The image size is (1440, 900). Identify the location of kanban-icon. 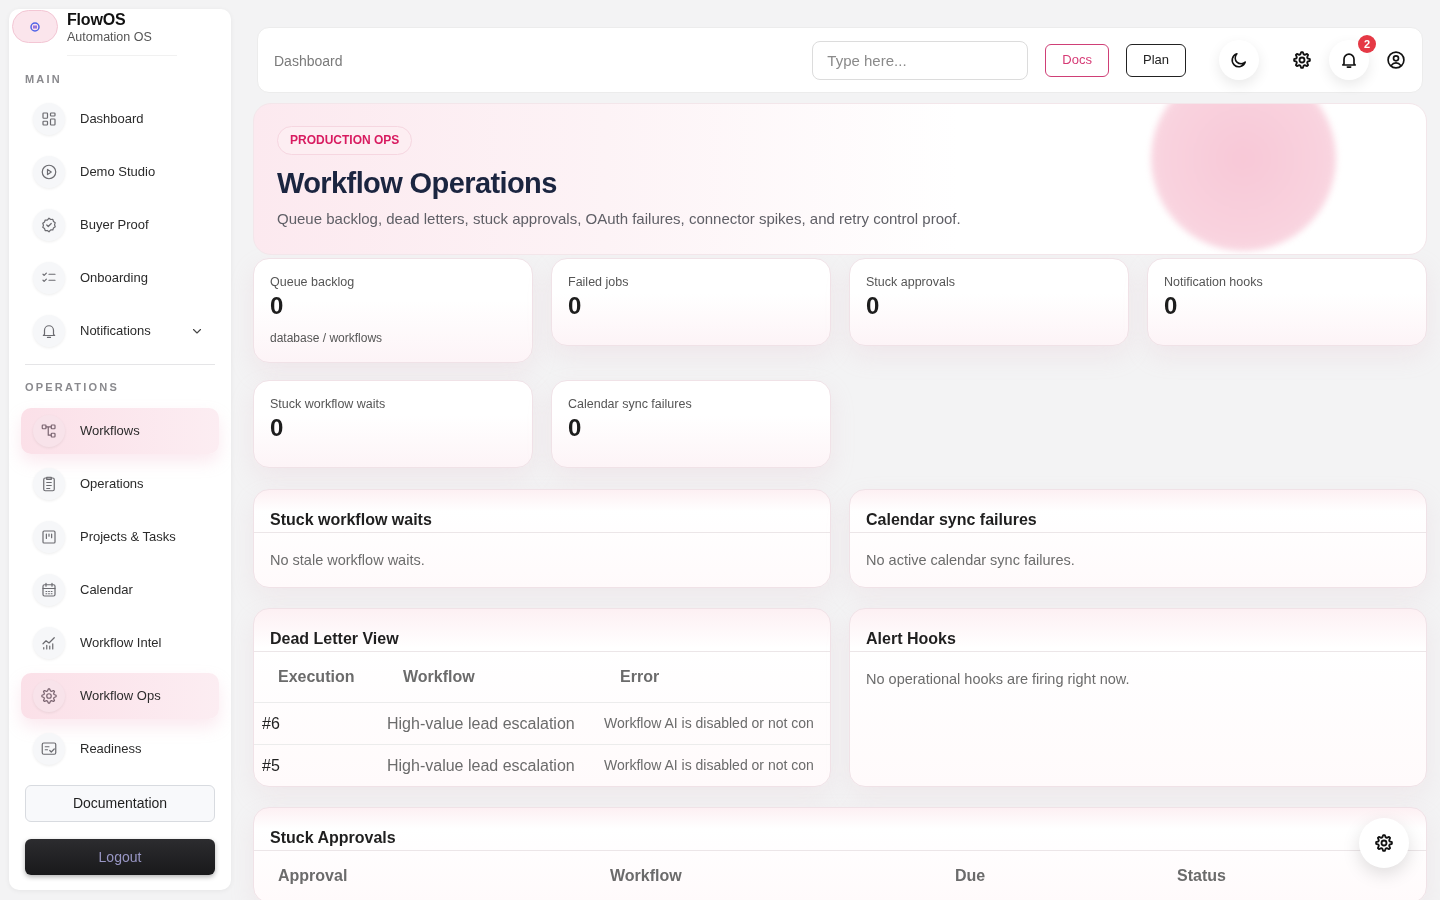
(49, 537).